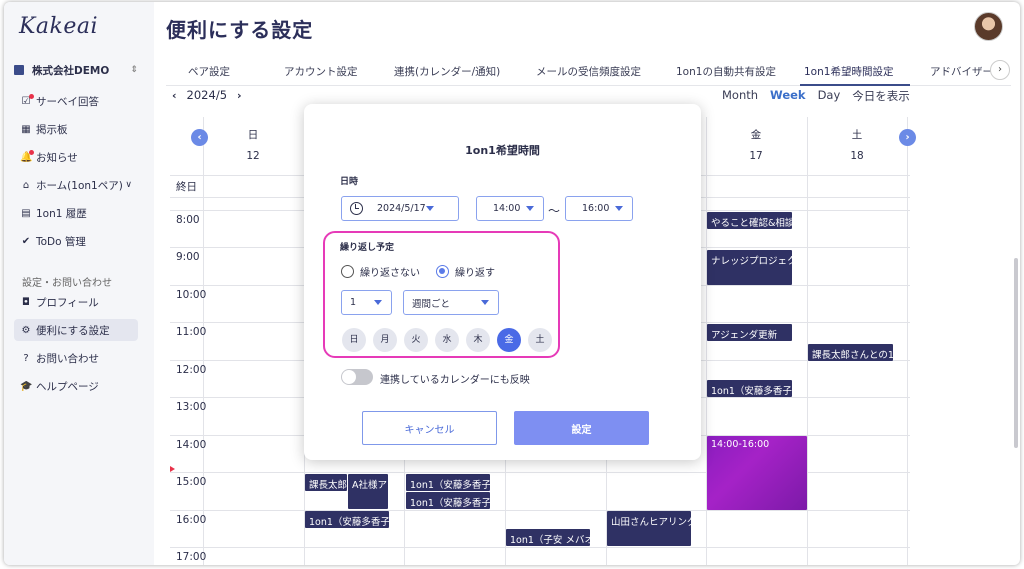 Image resolution: width=1024 pixels, height=569 pixels. Describe the element at coordinates (429, 428) in the screenshot. I see `cancel-button: キャンセル` at that location.